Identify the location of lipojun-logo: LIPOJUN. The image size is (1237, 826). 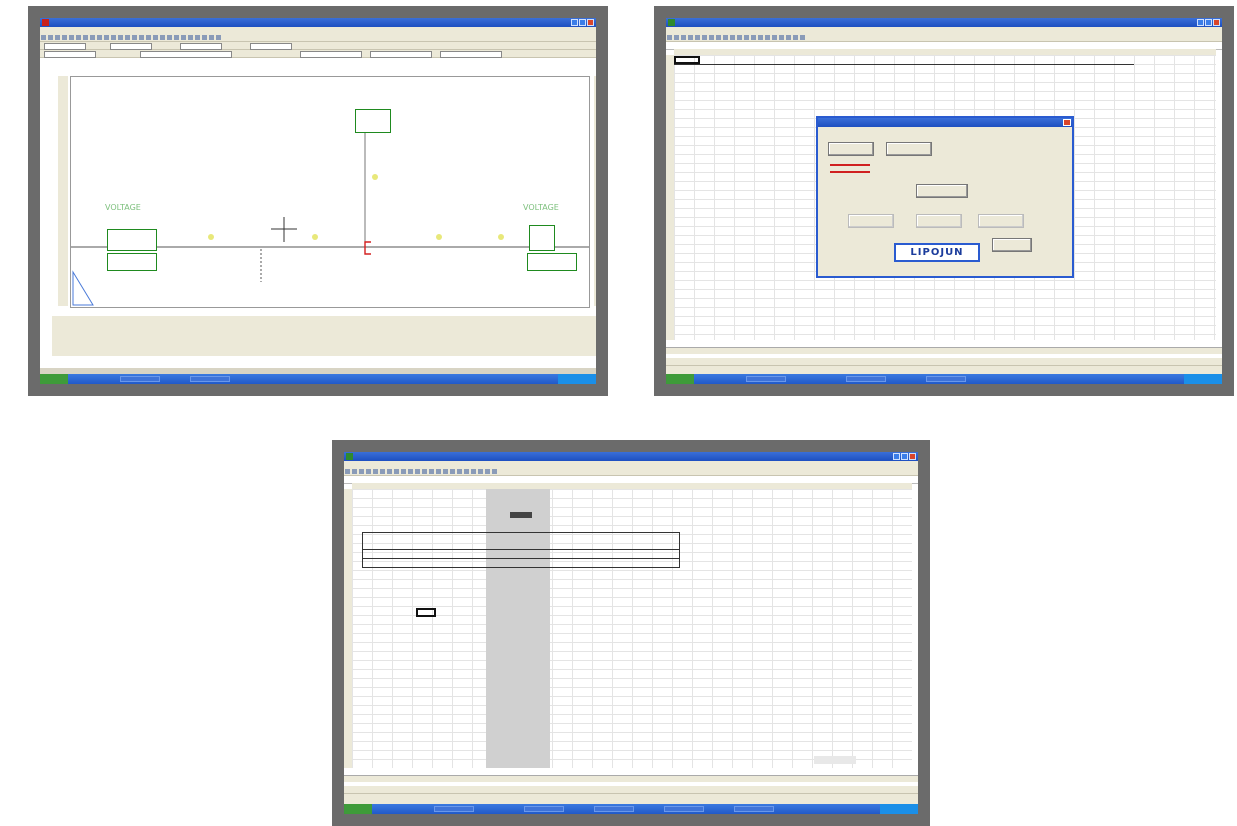
(937, 252).